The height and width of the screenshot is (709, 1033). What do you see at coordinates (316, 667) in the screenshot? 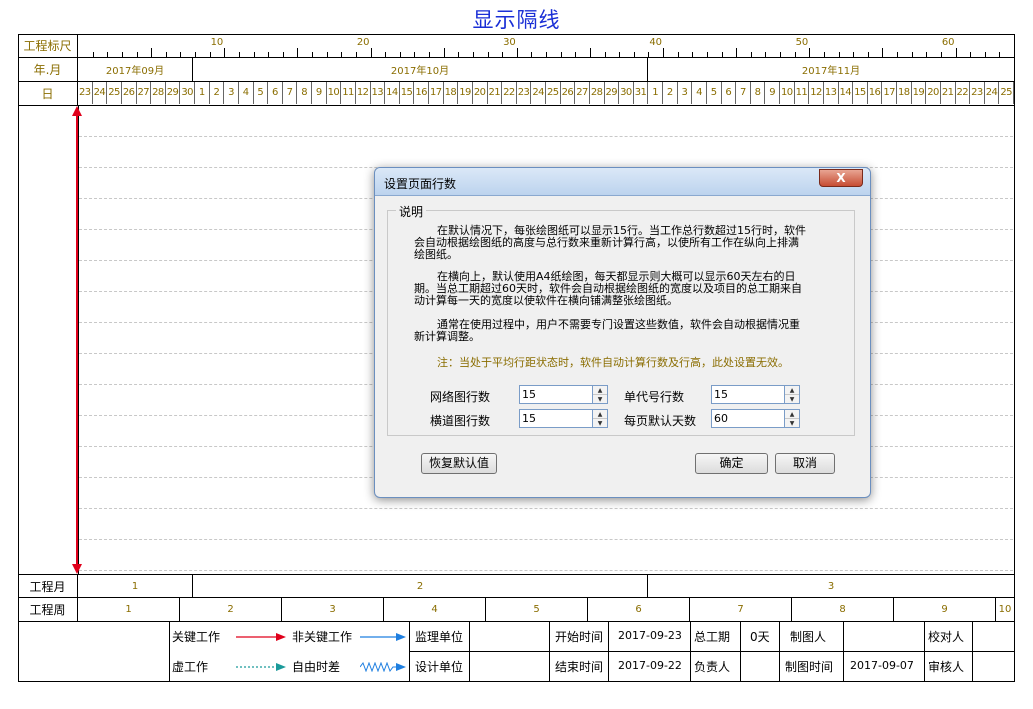
I see `legend-float-label: 自由时差` at bounding box center [316, 667].